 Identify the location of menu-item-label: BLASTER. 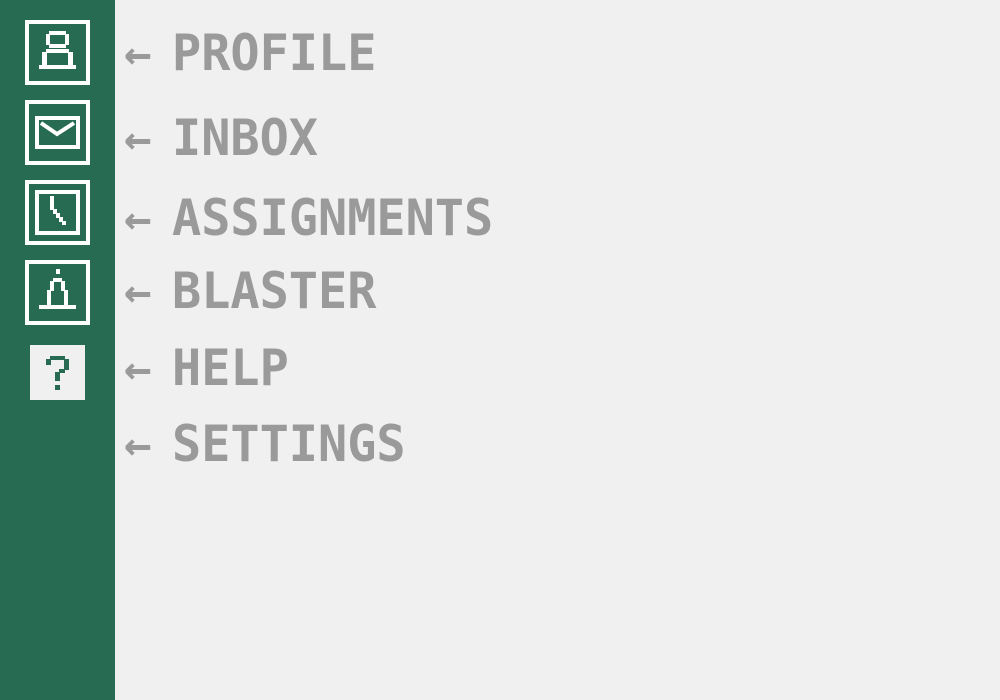
(274, 291).